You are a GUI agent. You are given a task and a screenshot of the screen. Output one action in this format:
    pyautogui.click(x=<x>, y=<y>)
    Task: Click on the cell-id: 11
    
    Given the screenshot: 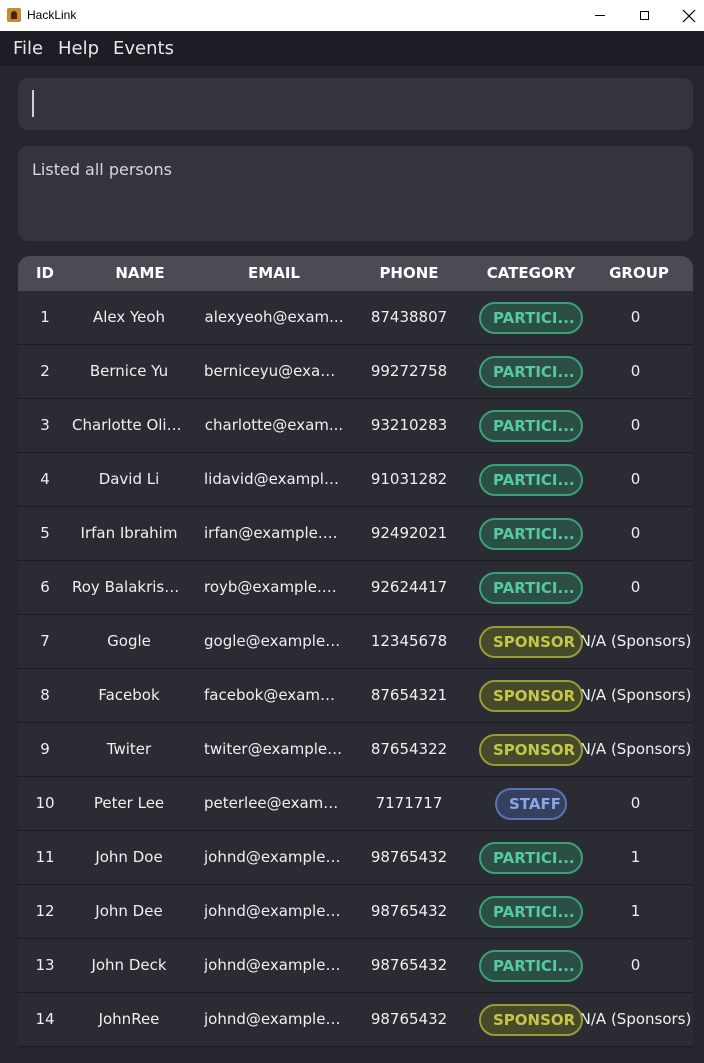 What is the action you would take?
    pyautogui.click(x=45, y=857)
    